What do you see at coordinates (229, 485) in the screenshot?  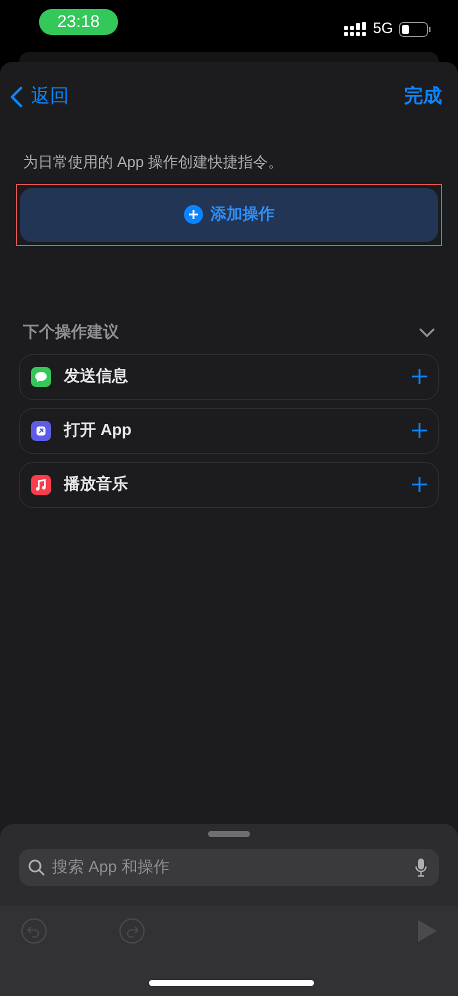 I see `suggestion-row: 播放音乐` at bounding box center [229, 485].